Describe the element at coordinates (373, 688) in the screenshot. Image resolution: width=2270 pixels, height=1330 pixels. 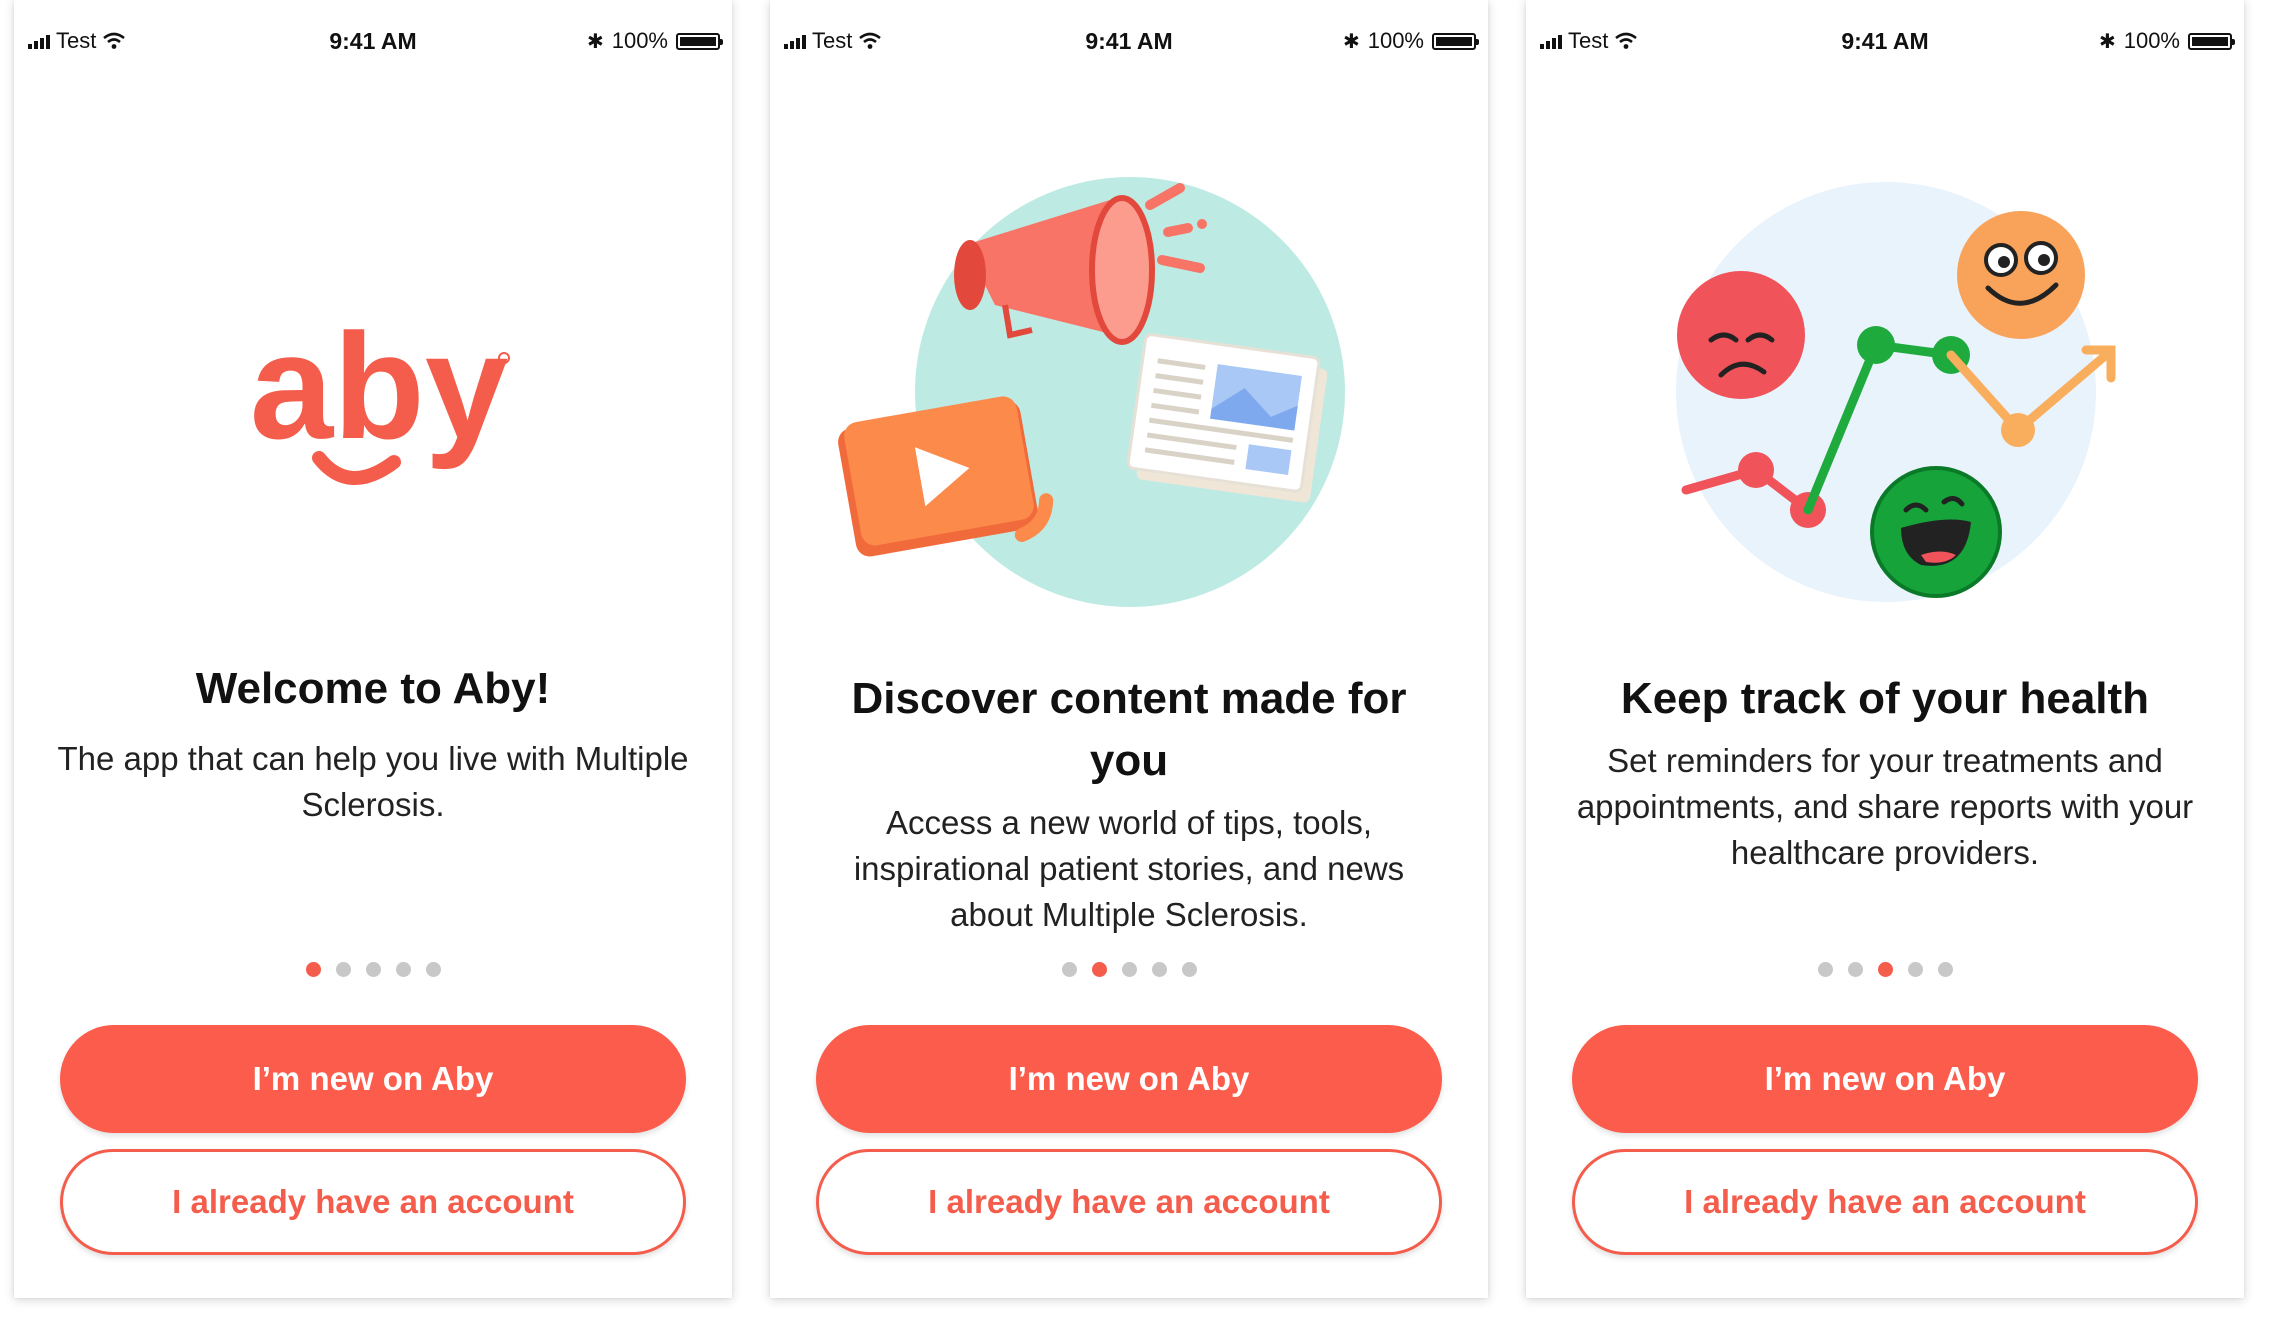
I see `page-title: Welcome to Aby!` at that location.